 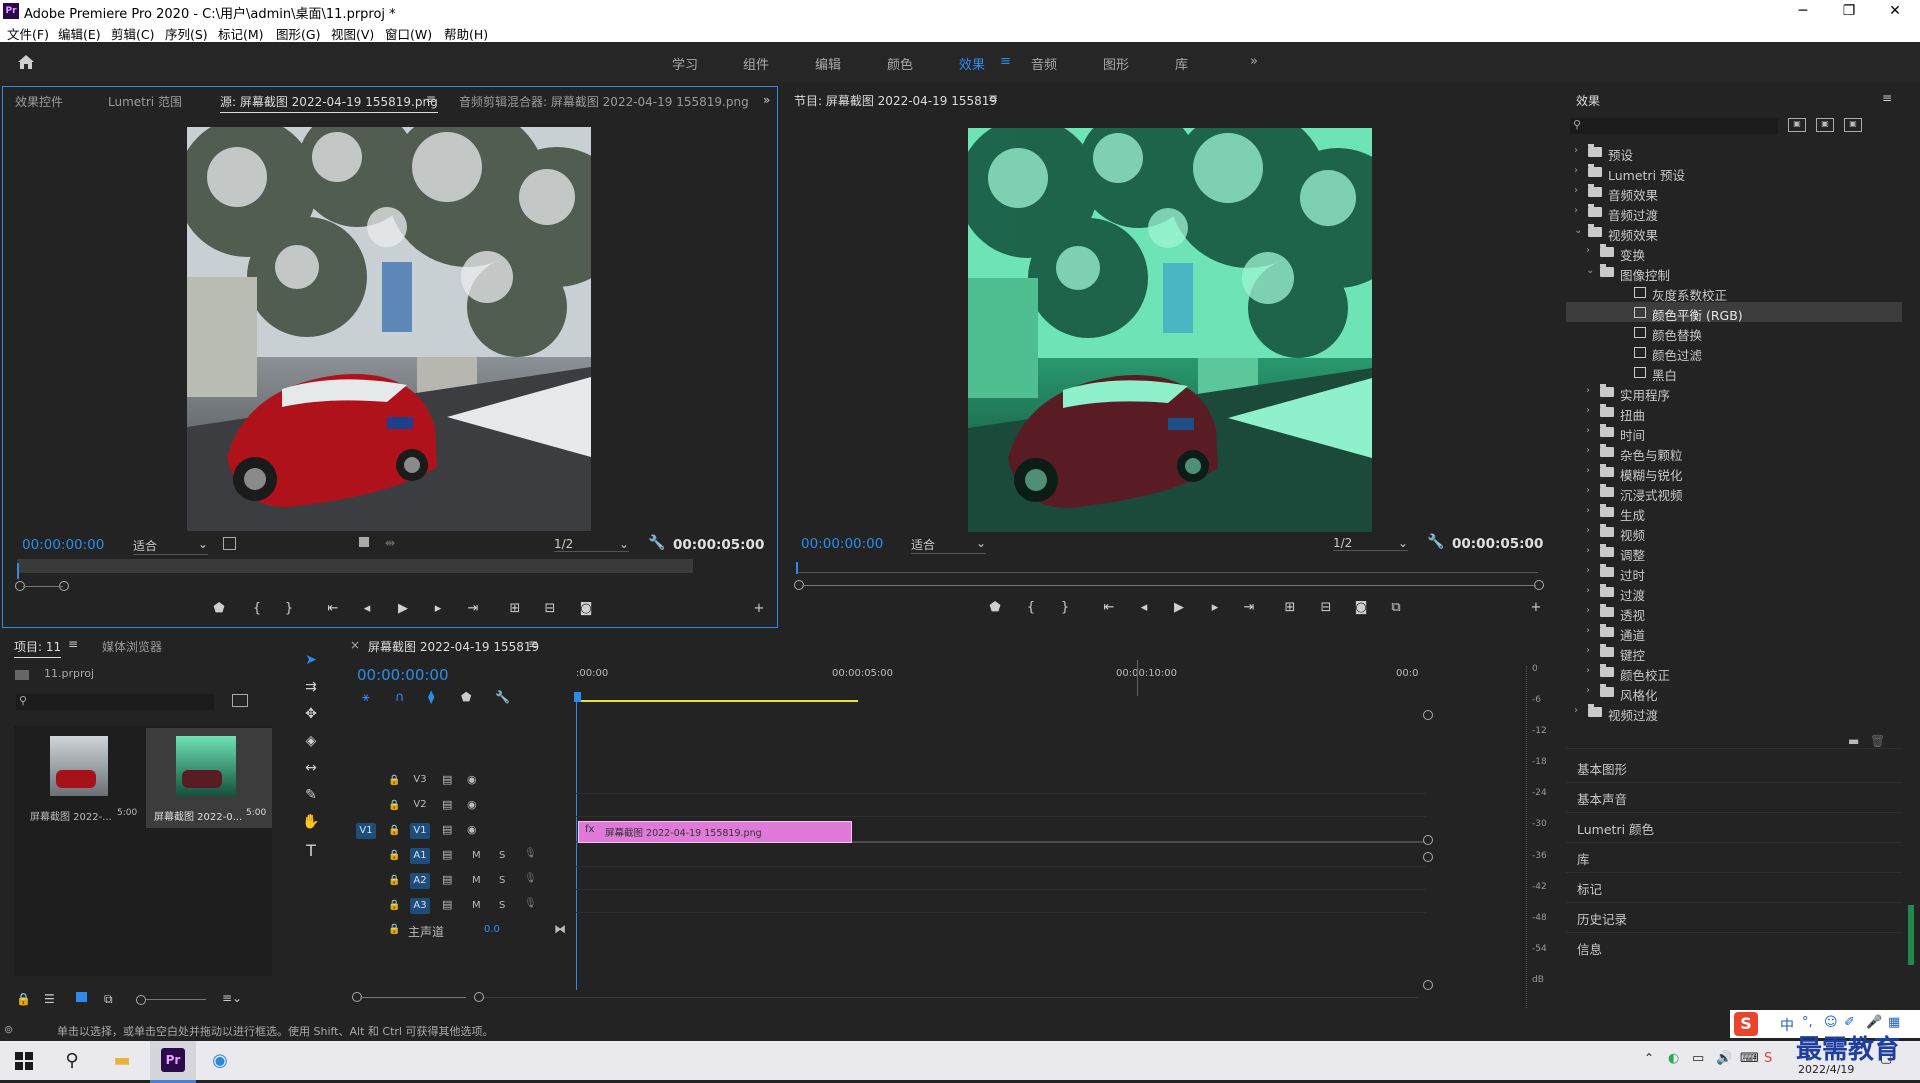 What do you see at coordinates (367, 608) in the screenshot?
I see `step-back-icon: ◂` at bounding box center [367, 608].